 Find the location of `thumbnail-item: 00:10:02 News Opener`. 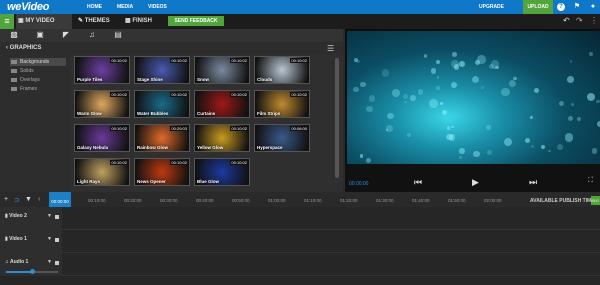

thumbnail-item: 00:10:02 News Opener is located at coordinates (162, 172).